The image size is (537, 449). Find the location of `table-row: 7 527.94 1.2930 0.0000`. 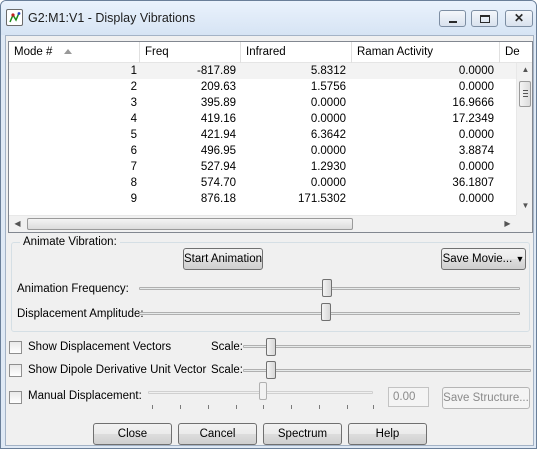

table-row: 7 527.94 1.2930 0.0000 is located at coordinates (263, 167).